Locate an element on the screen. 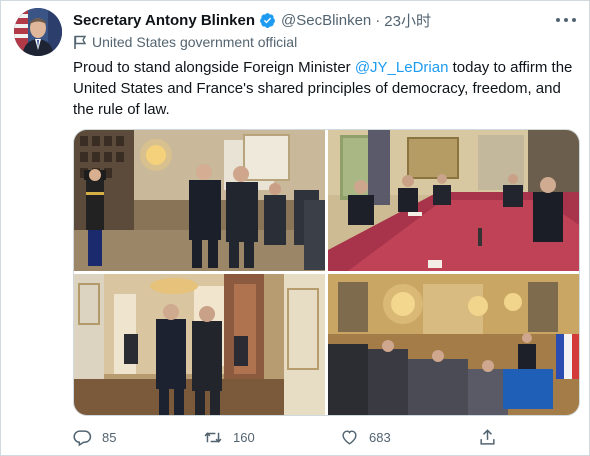 Image resolution: width=590 pixels, height=456 pixels. share-button is located at coordinates (492, 437).